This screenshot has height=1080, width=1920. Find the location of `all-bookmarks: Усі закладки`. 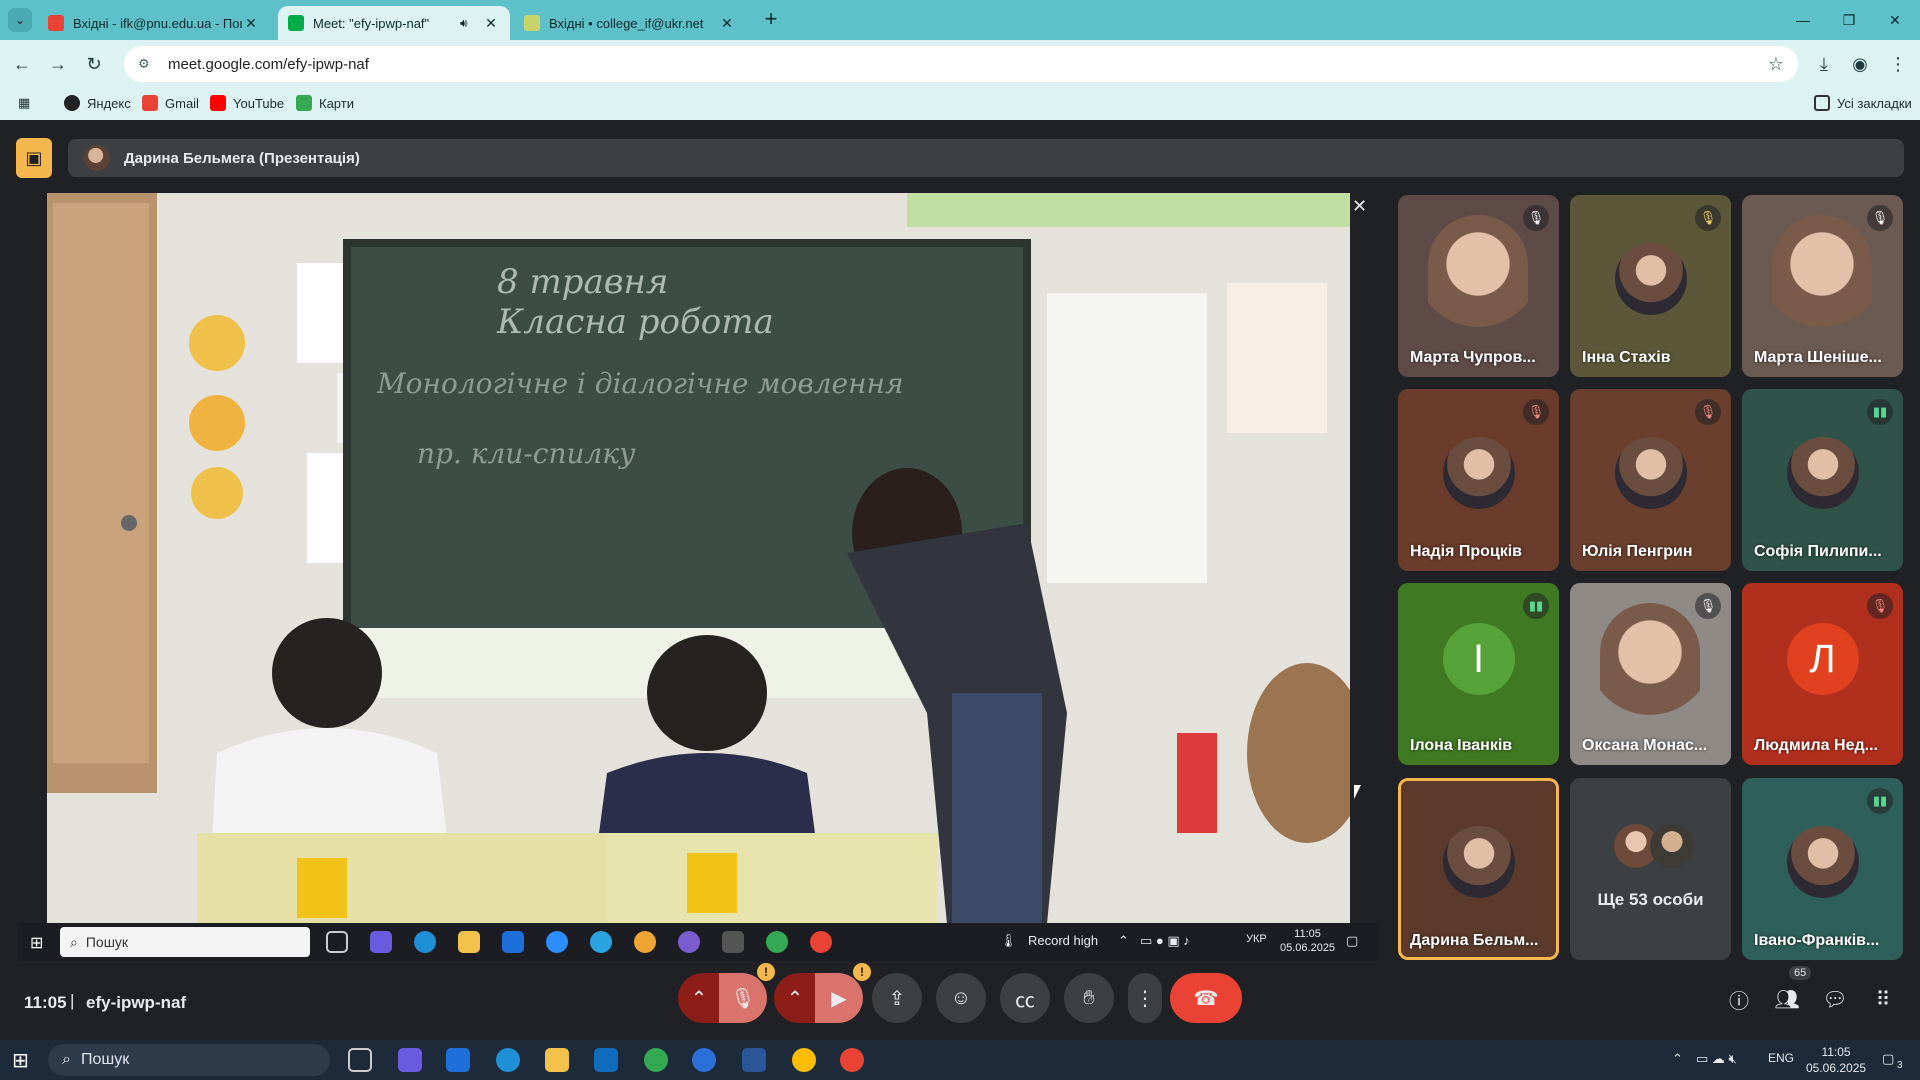

all-bookmarks: Усі закладки is located at coordinates (1863, 103).